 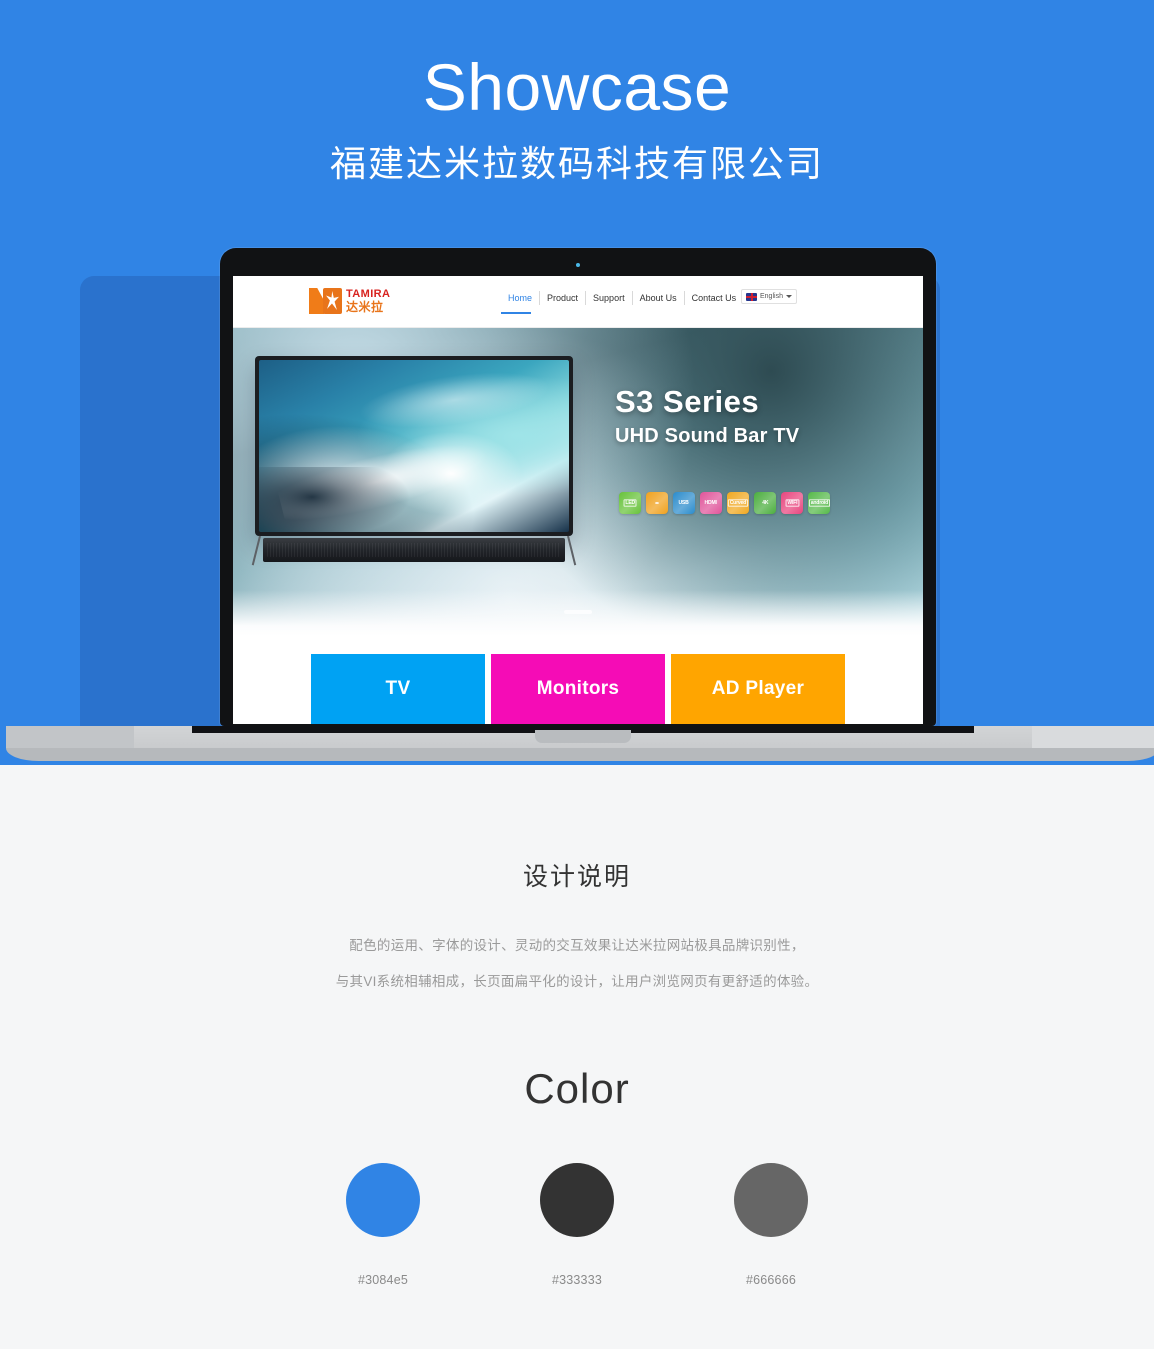 What do you see at coordinates (765, 503) in the screenshot?
I see `badge-4k: 4K` at bounding box center [765, 503].